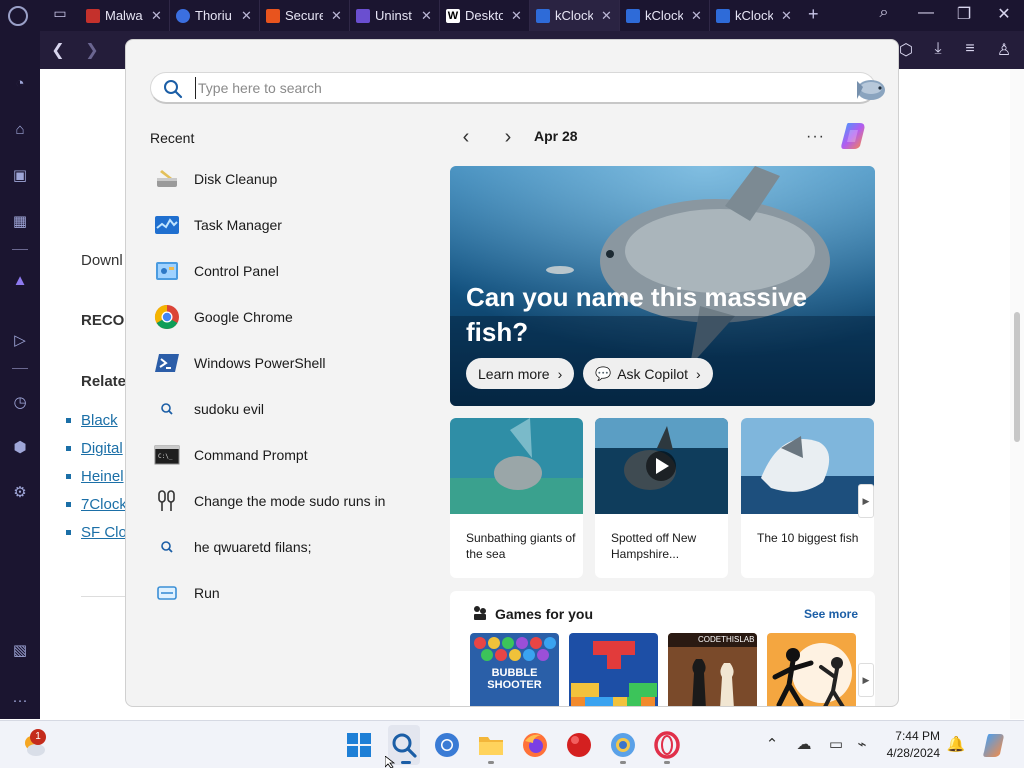  Describe the element at coordinates (167, 271) in the screenshot. I see `control-panel-icon` at that location.